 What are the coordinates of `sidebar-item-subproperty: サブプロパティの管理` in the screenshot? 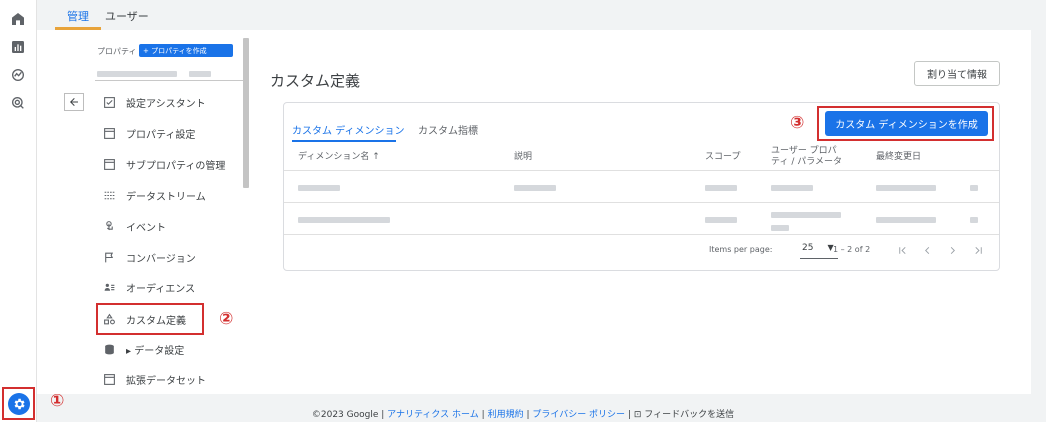 It's located at (164, 164).